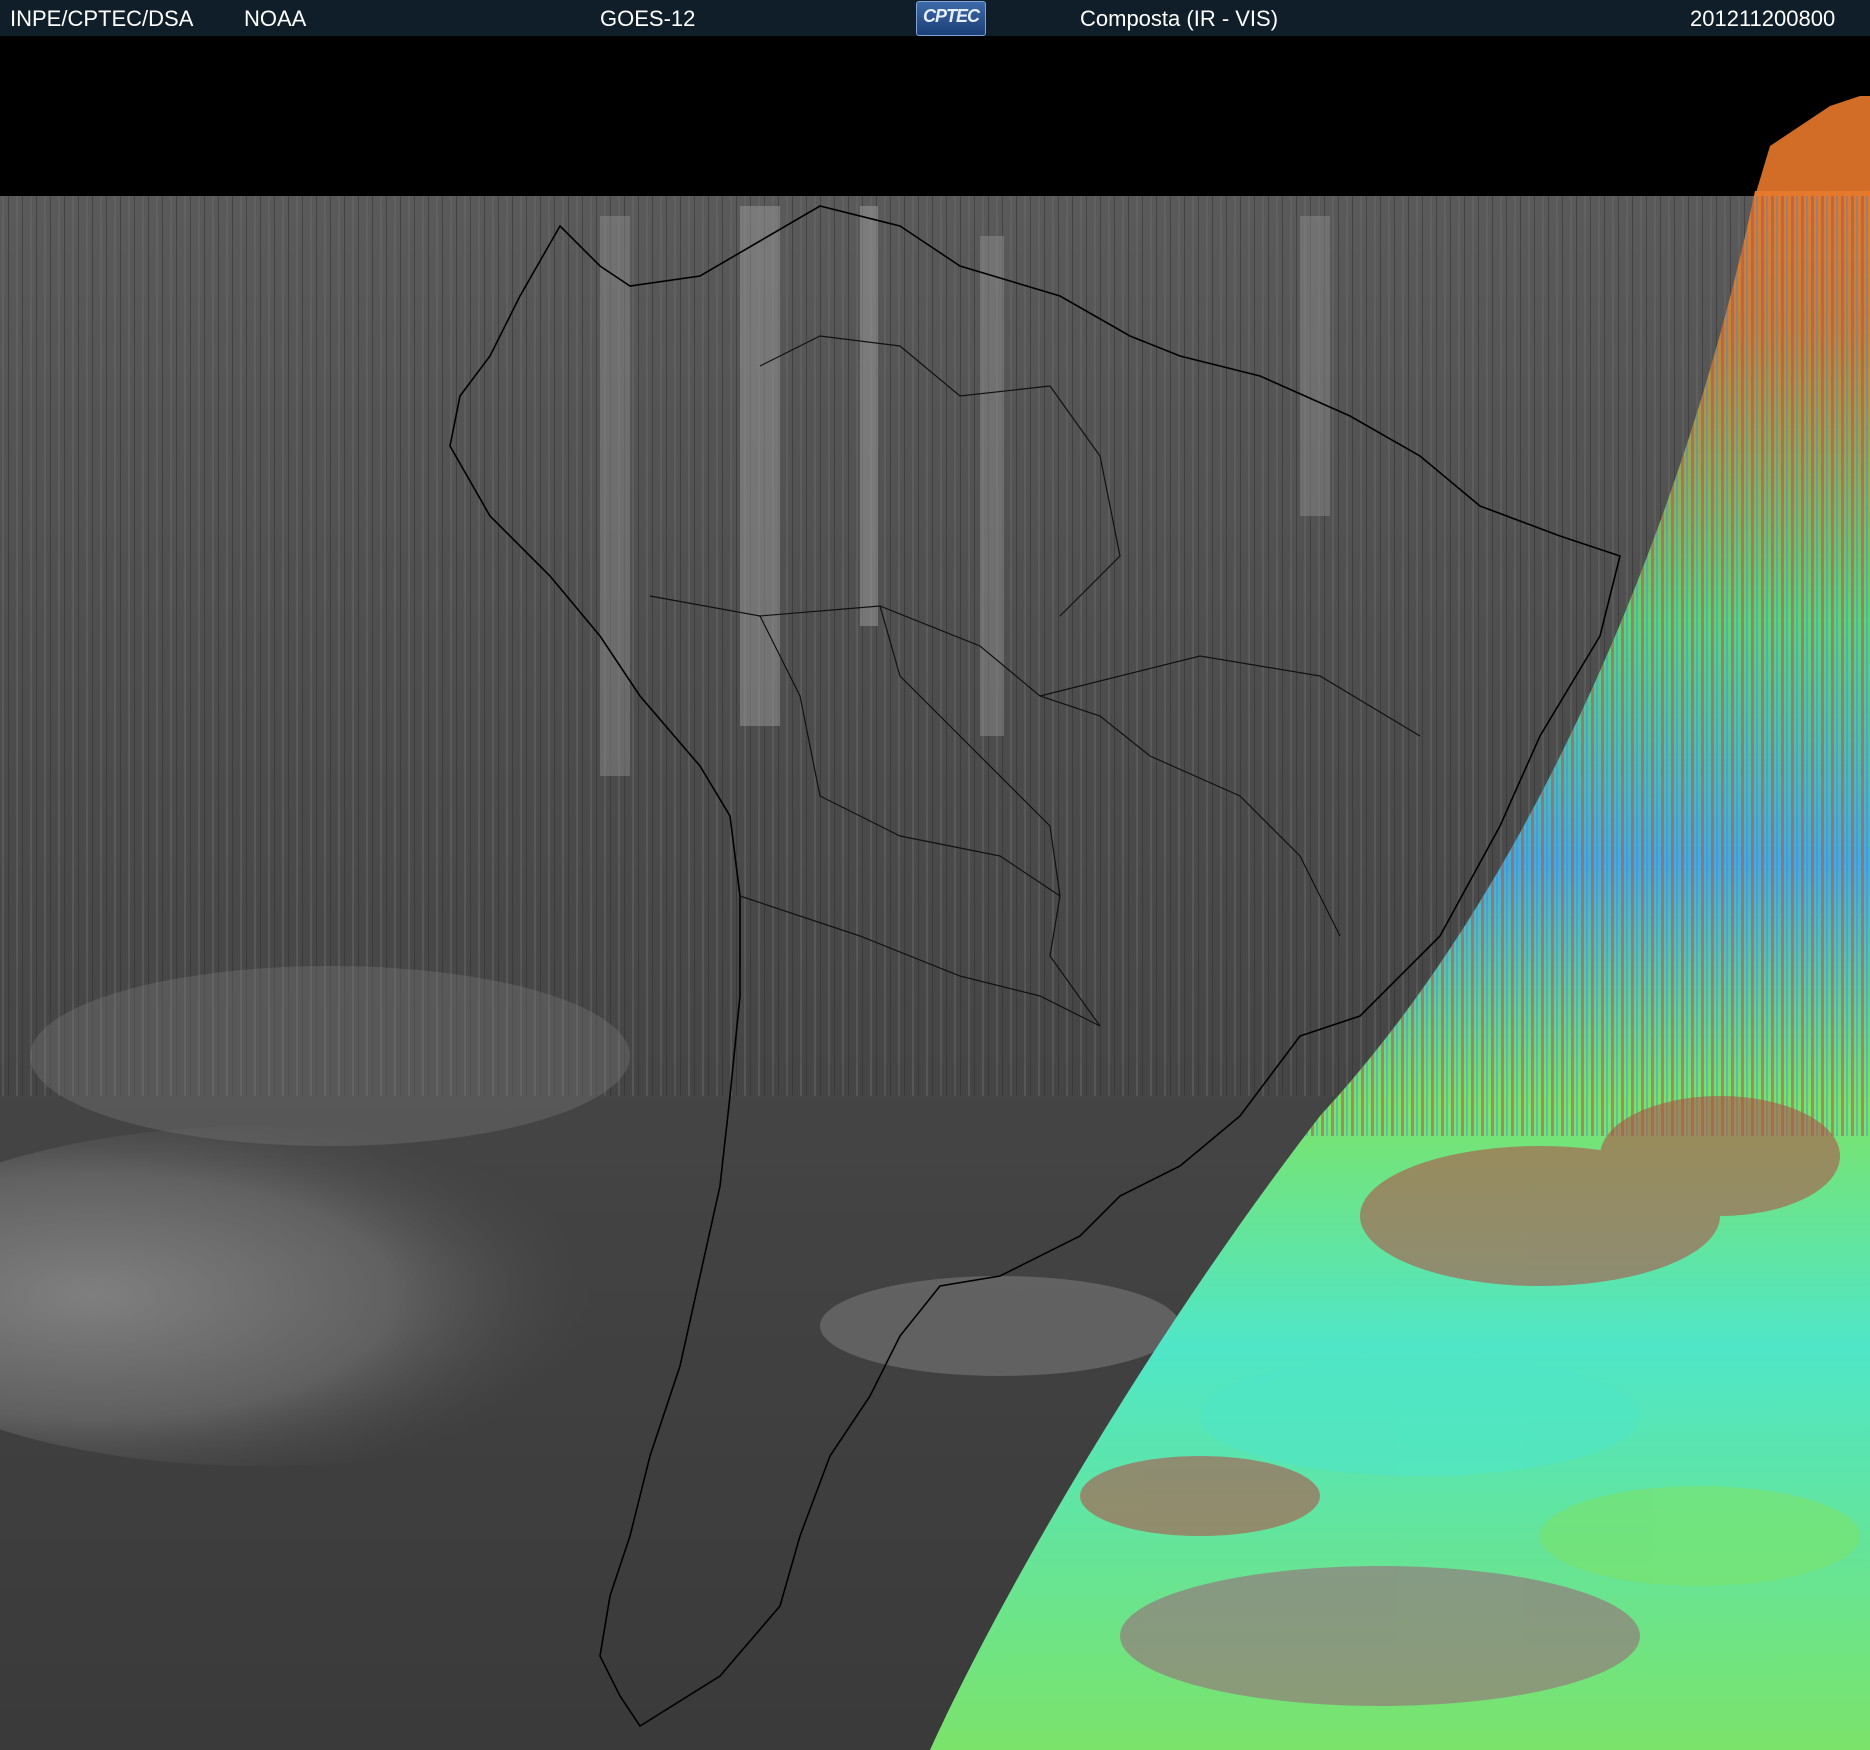 This screenshot has width=1870, height=1750. What do you see at coordinates (1763, 18) in the screenshot?
I see `timestamp-label: 201211200800` at bounding box center [1763, 18].